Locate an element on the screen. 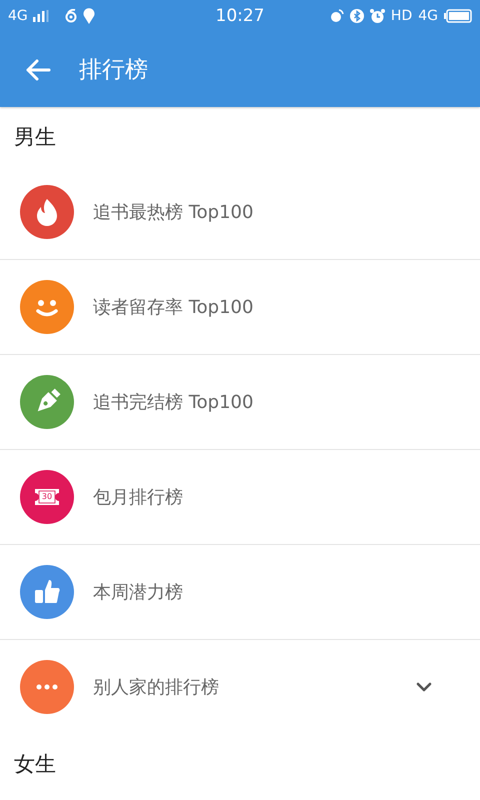 The height and width of the screenshot is (800, 480). list-item: 30 包月排行榜 is located at coordinates (240, 497).